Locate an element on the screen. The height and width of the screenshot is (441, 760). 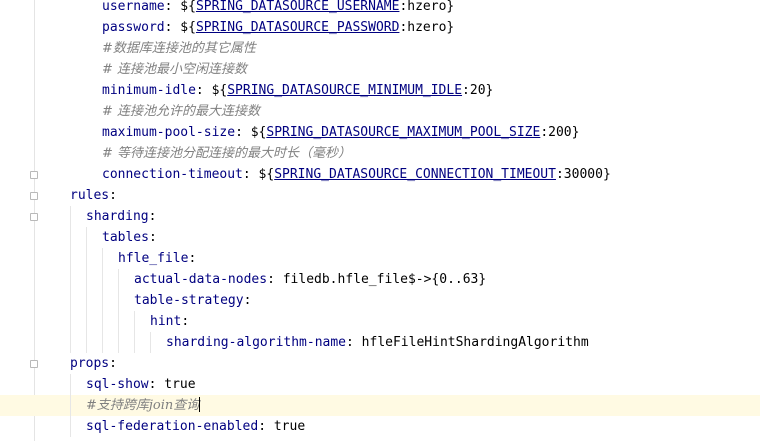
yaml-comment: # 连接池最小空闲连接数 is located at coordinates (175, 69).